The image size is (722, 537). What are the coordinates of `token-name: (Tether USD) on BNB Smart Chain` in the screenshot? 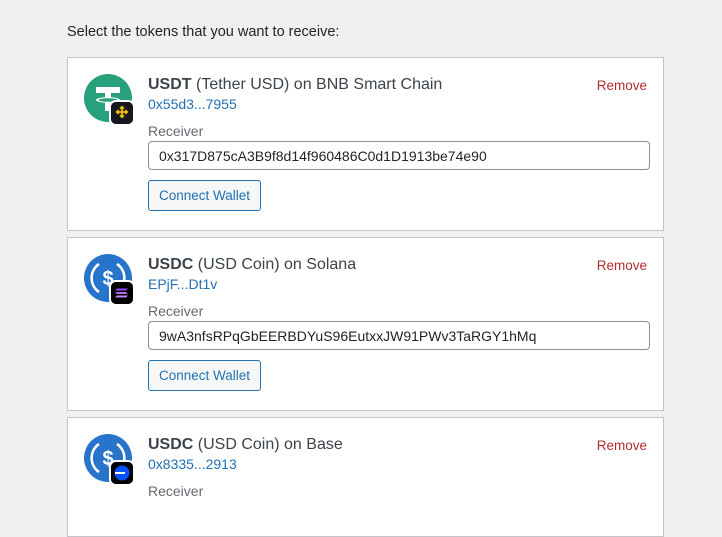 It's located at (317, 84).